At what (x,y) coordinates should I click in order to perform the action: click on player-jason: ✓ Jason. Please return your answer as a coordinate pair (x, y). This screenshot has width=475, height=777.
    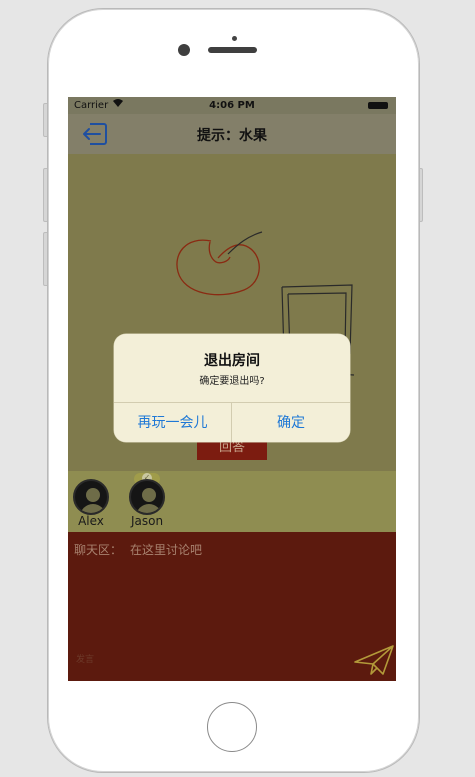
    Looking at the image, I should click on (147, 500).